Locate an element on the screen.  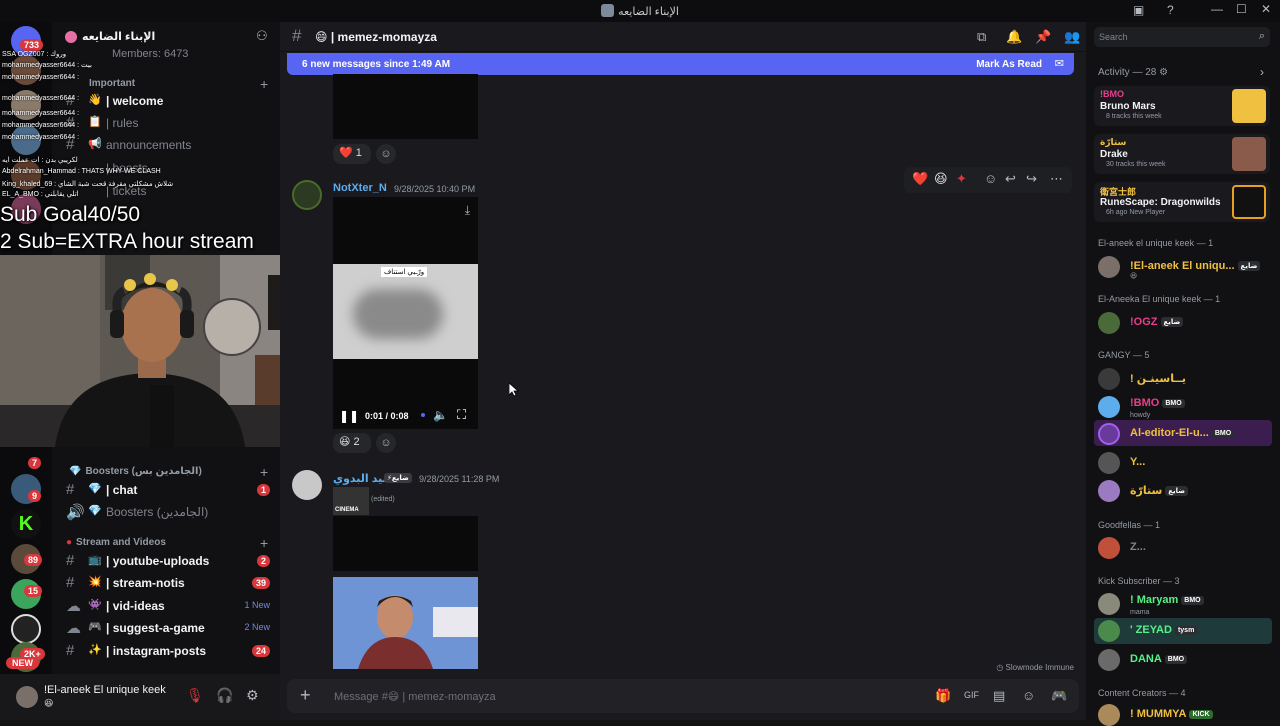
heart-react-icon: ❤️ is located at coordinates (920, 179).